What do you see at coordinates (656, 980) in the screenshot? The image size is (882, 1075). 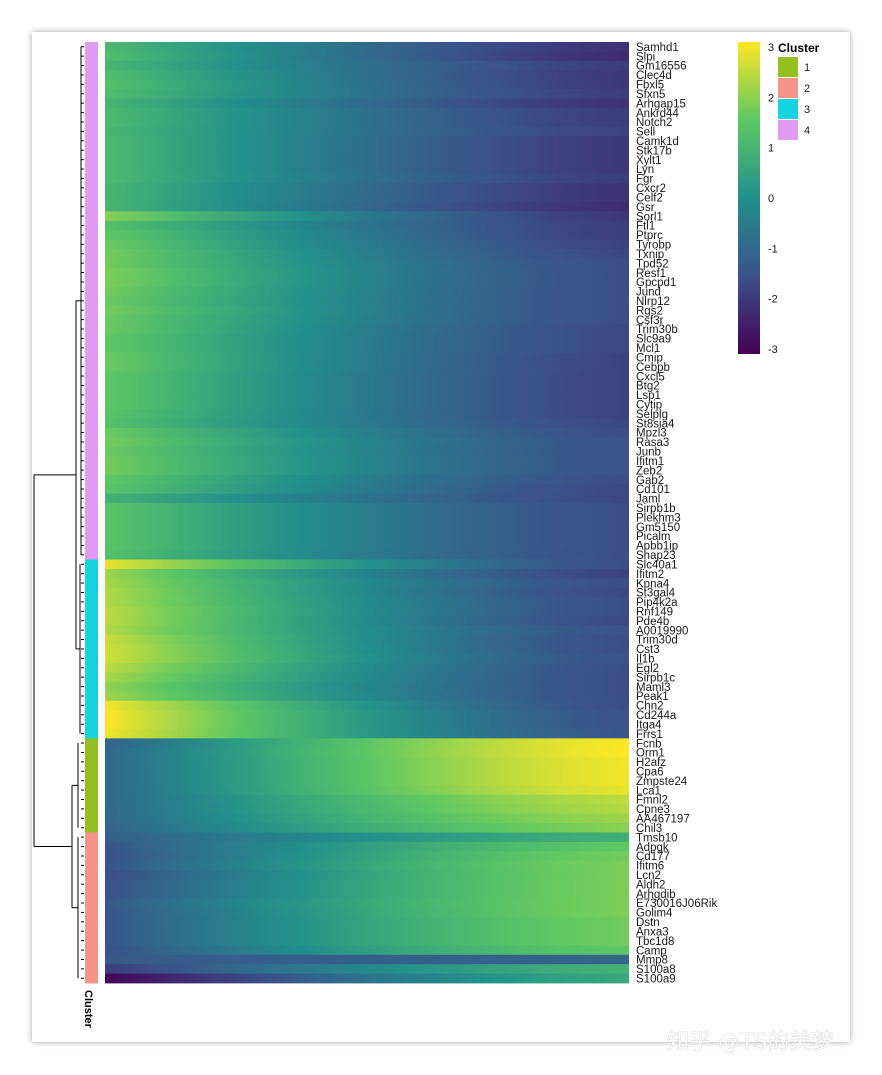 I see `gene-label: S100a9` at bounding box center [656, 980].